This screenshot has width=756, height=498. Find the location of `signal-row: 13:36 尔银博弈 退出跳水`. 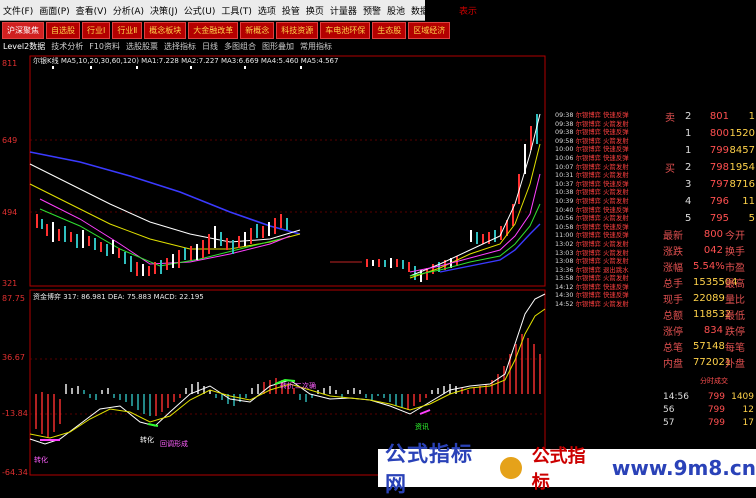

signal-row: 13:36 尔银博弈 退出跳水 is located at coordinates (610, 270).